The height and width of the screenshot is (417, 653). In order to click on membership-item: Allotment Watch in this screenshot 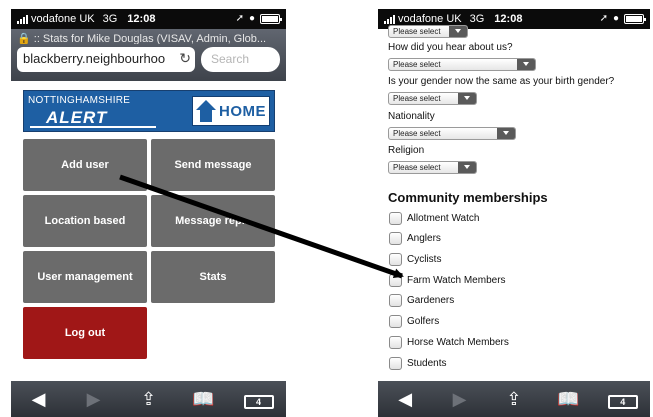, I will do `click(434, 218)`.